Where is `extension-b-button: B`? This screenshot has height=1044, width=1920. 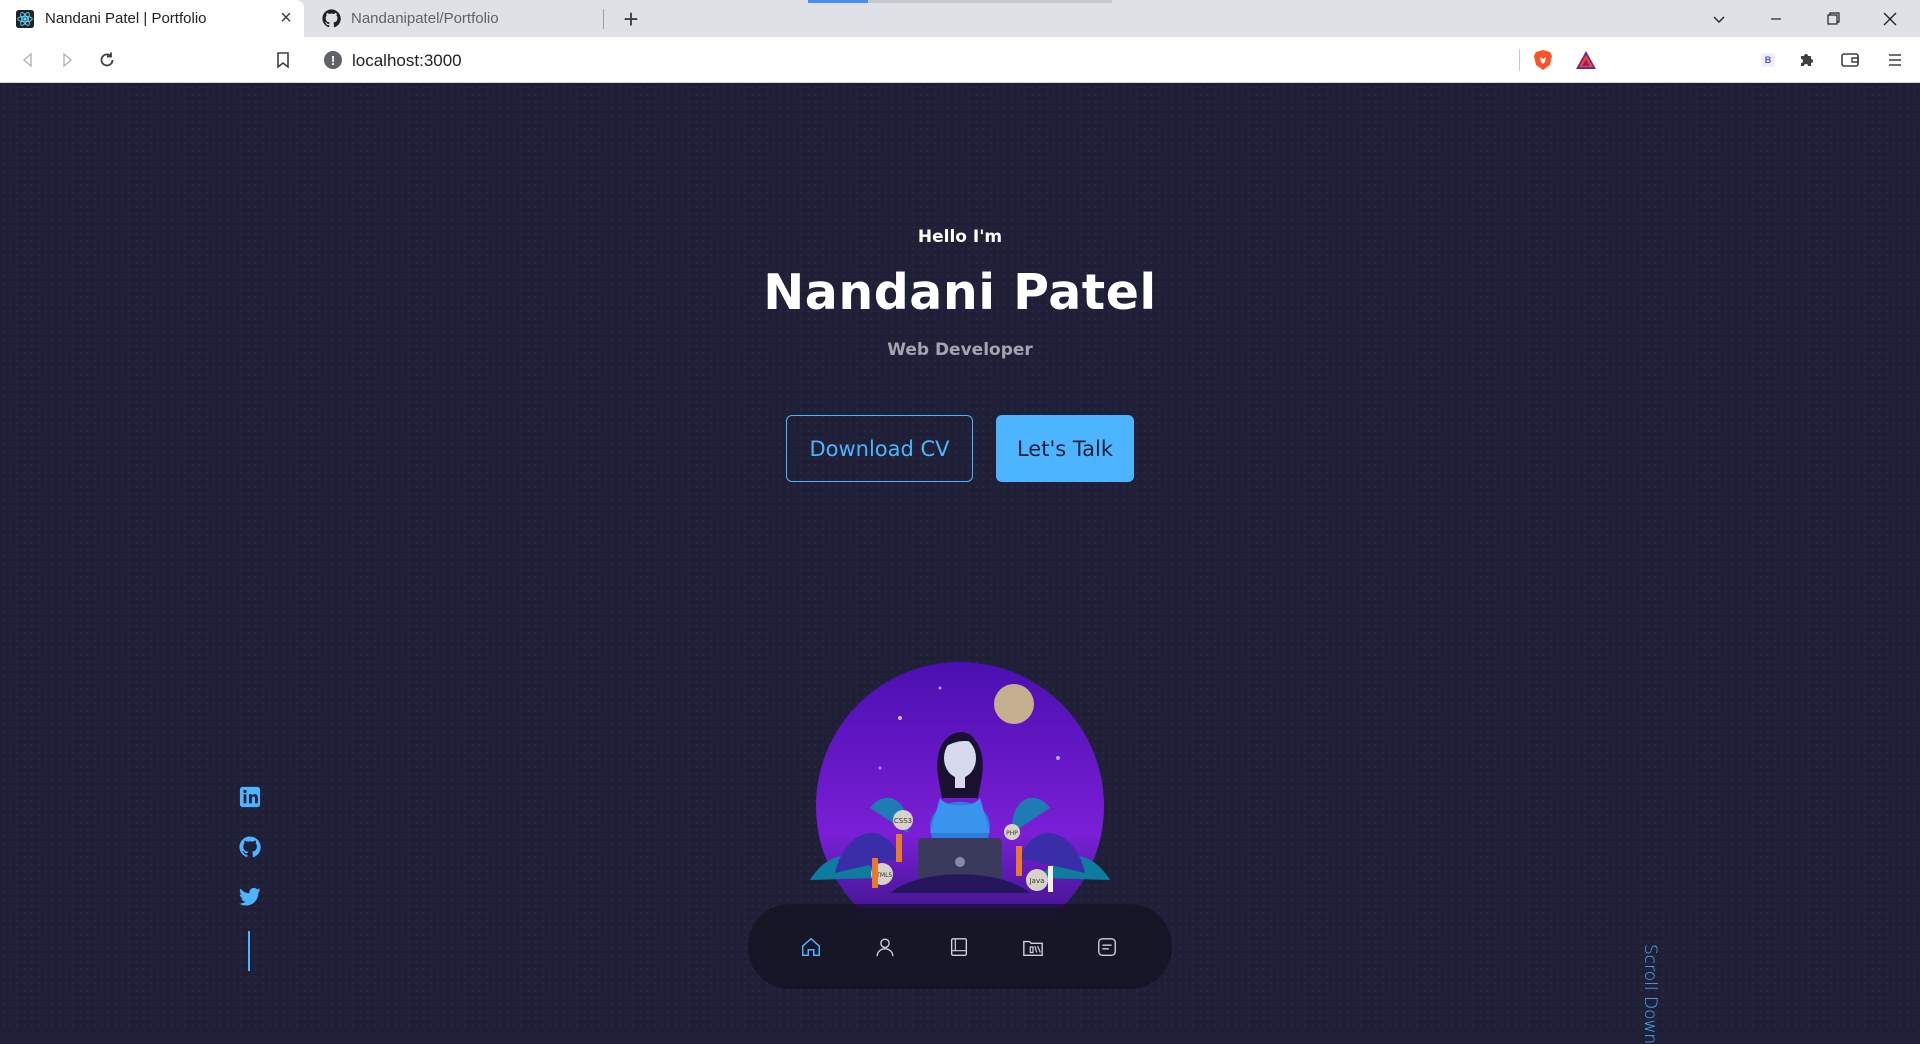
extension-b-button: B is located at coordinates (1768, 60).